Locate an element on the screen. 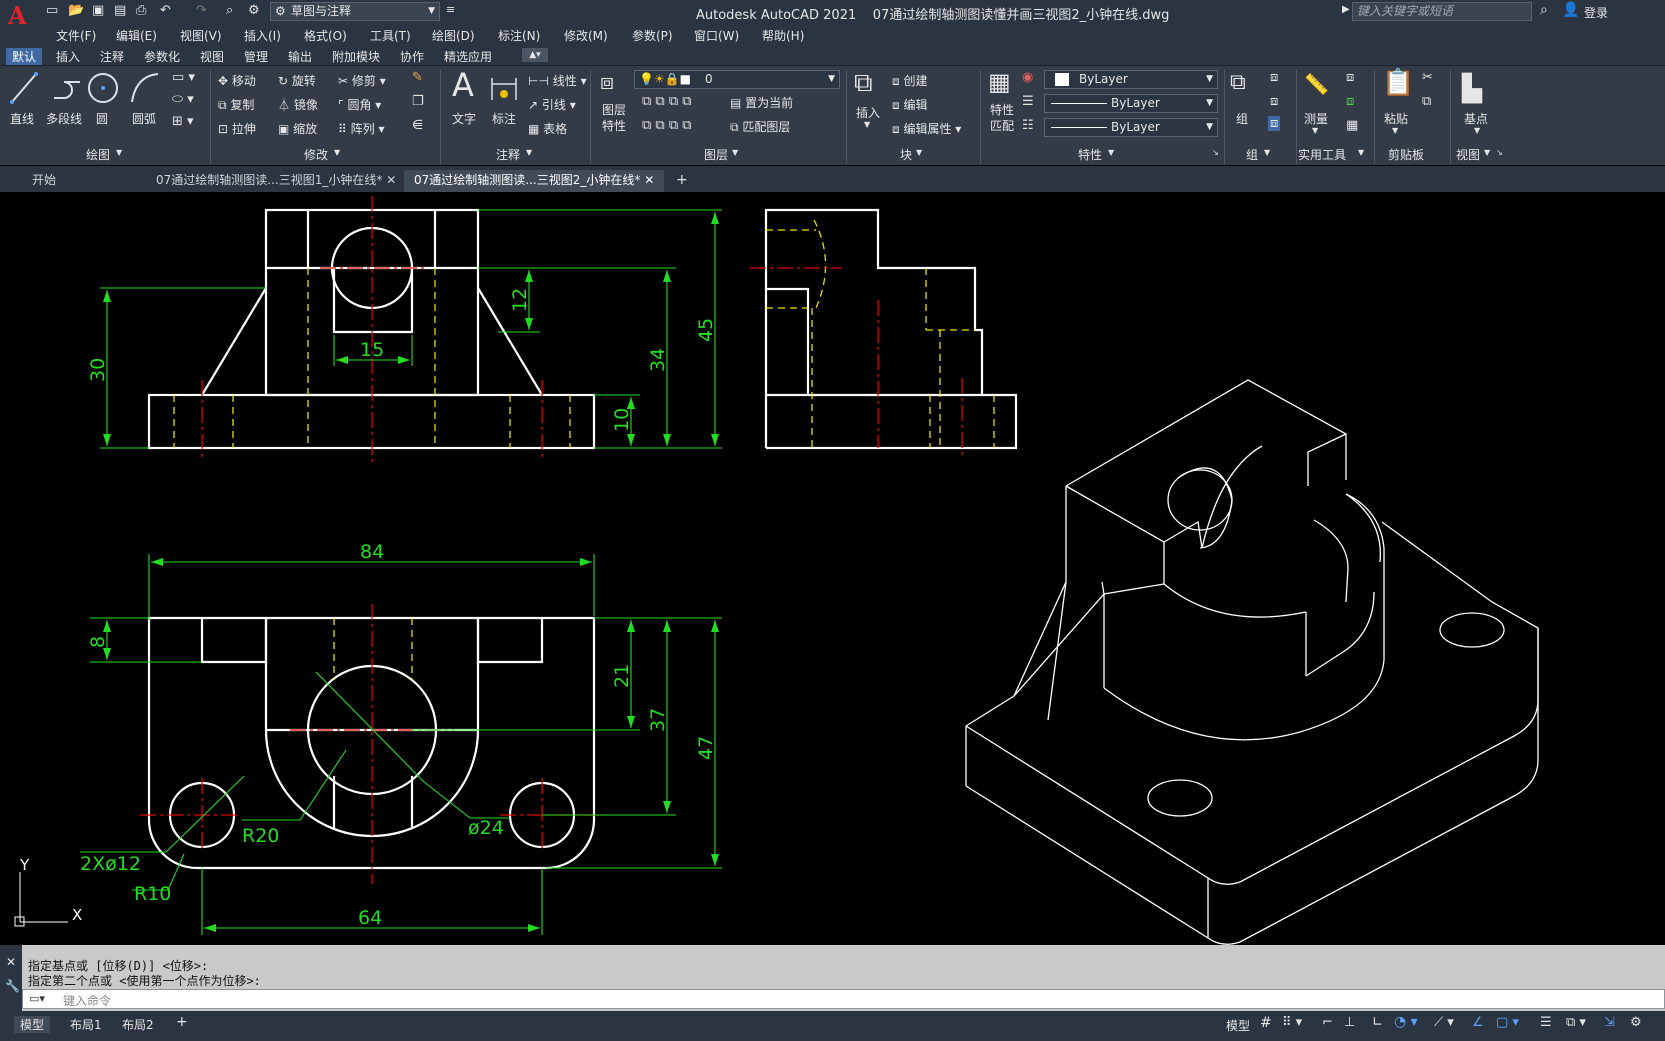 The width and height of the screenshot is (1665, 1041). hatch-icon: ⬭ ▾ is located at coordinates (183, 99).